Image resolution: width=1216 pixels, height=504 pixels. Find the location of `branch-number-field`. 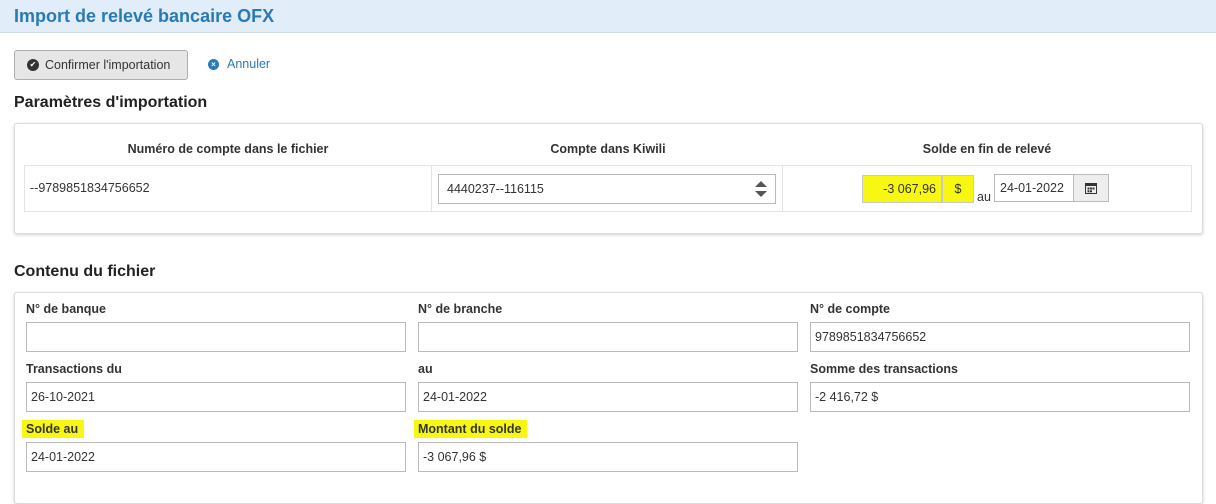

branch-number-field is located at coordinates (608, 337).